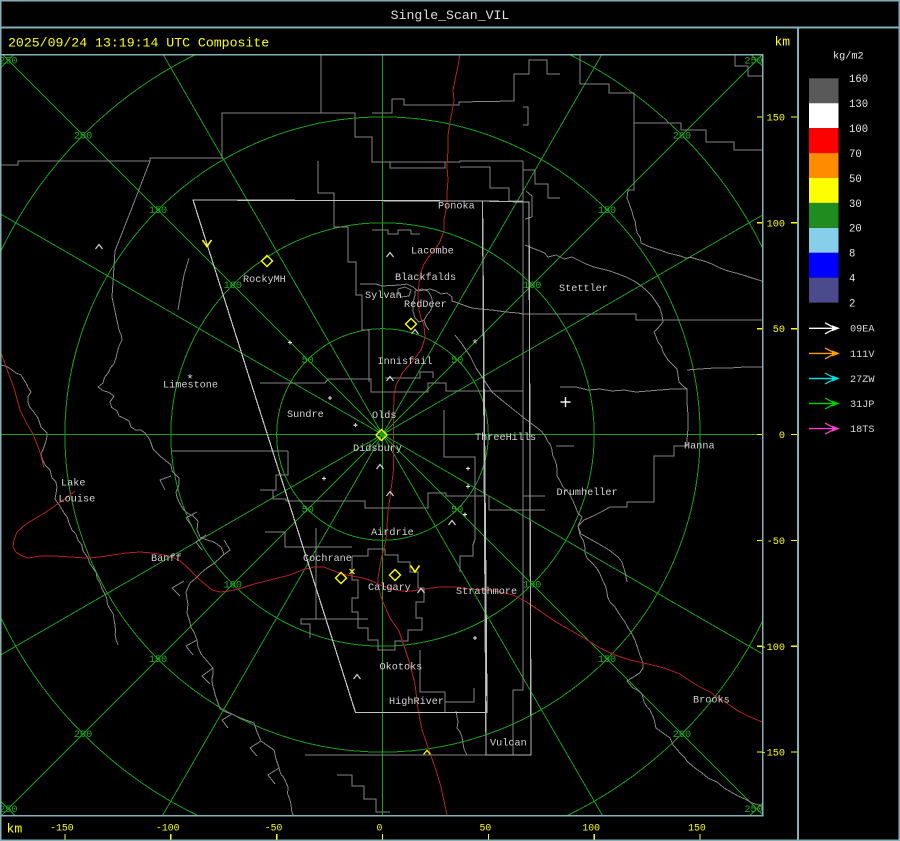  Describe the element at coordinates (862, 430) in the screenshot. I see `svg-text: 18TS` at that location.